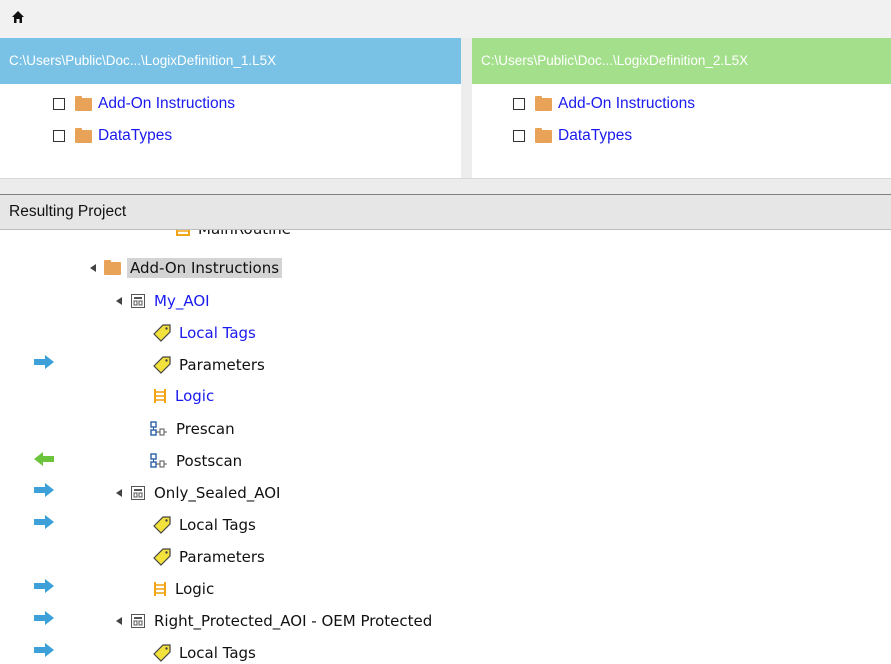  Describe the element at coordinates (217, 493) in the screenshot. I see `tree-item-label: Only_Sealed_AOI` at that location.